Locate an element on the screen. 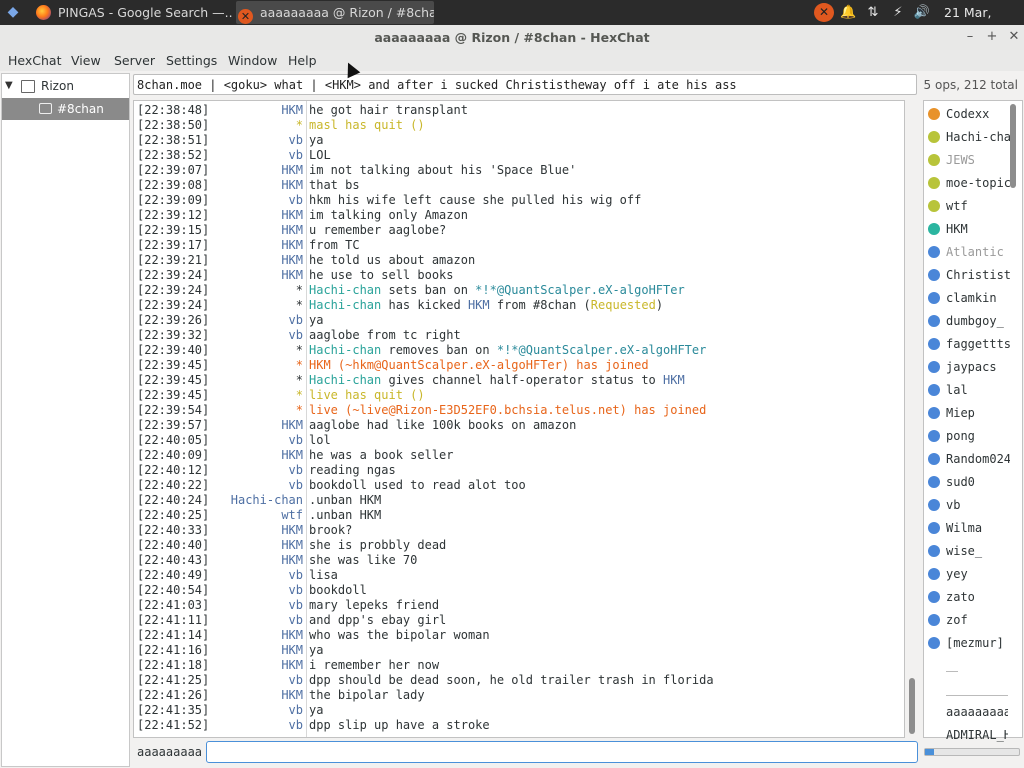 The width and height of the screenshot is (1024, 768). timestamp: [22:40:40] is located at coordinates (173, 545).